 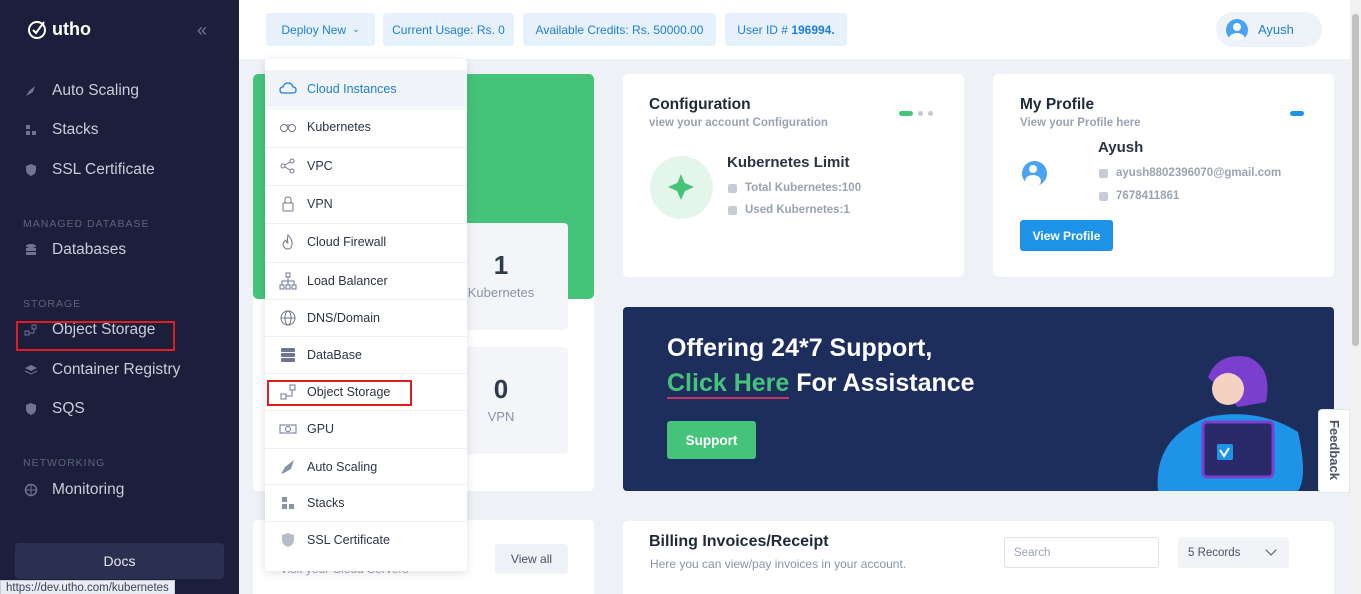 I want to click on menu-item-label: Cloud Instances, so click(x=352, y=88).